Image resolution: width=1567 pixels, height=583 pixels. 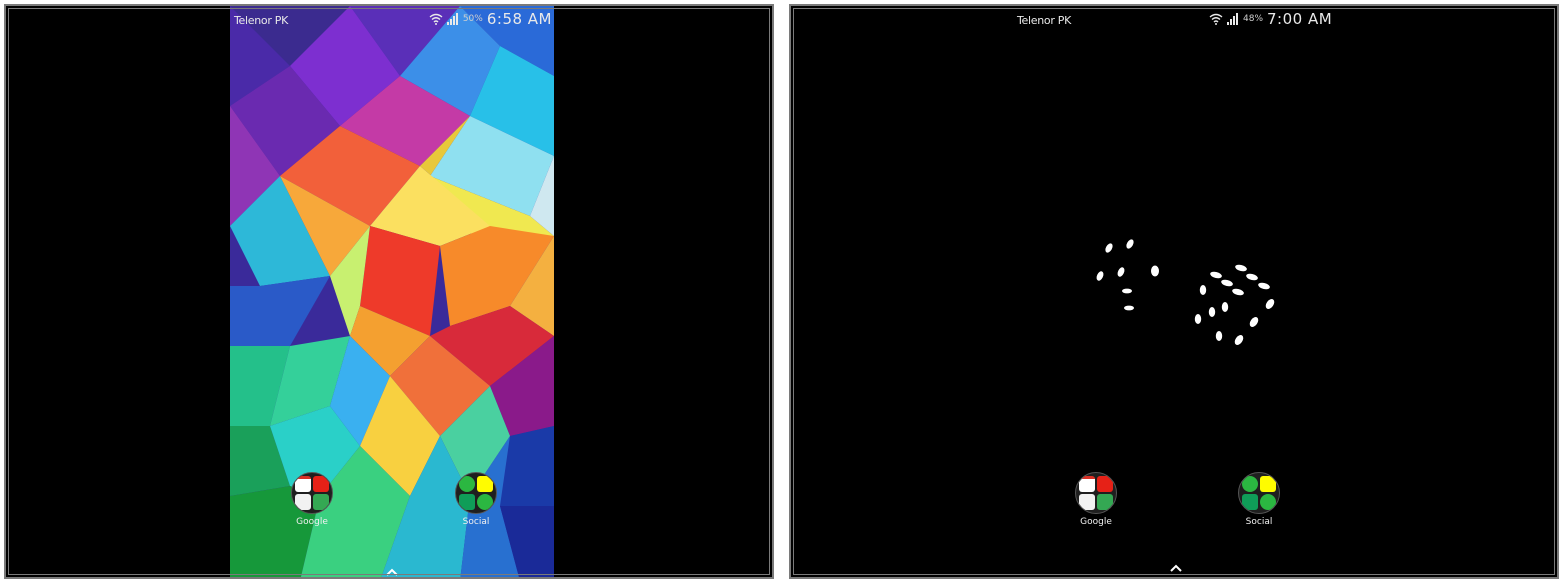 What do you see at coordinates (1300, 19) in the screenshot?
I see `clock: 7:00 AM` at bounding box center [1300, 19].